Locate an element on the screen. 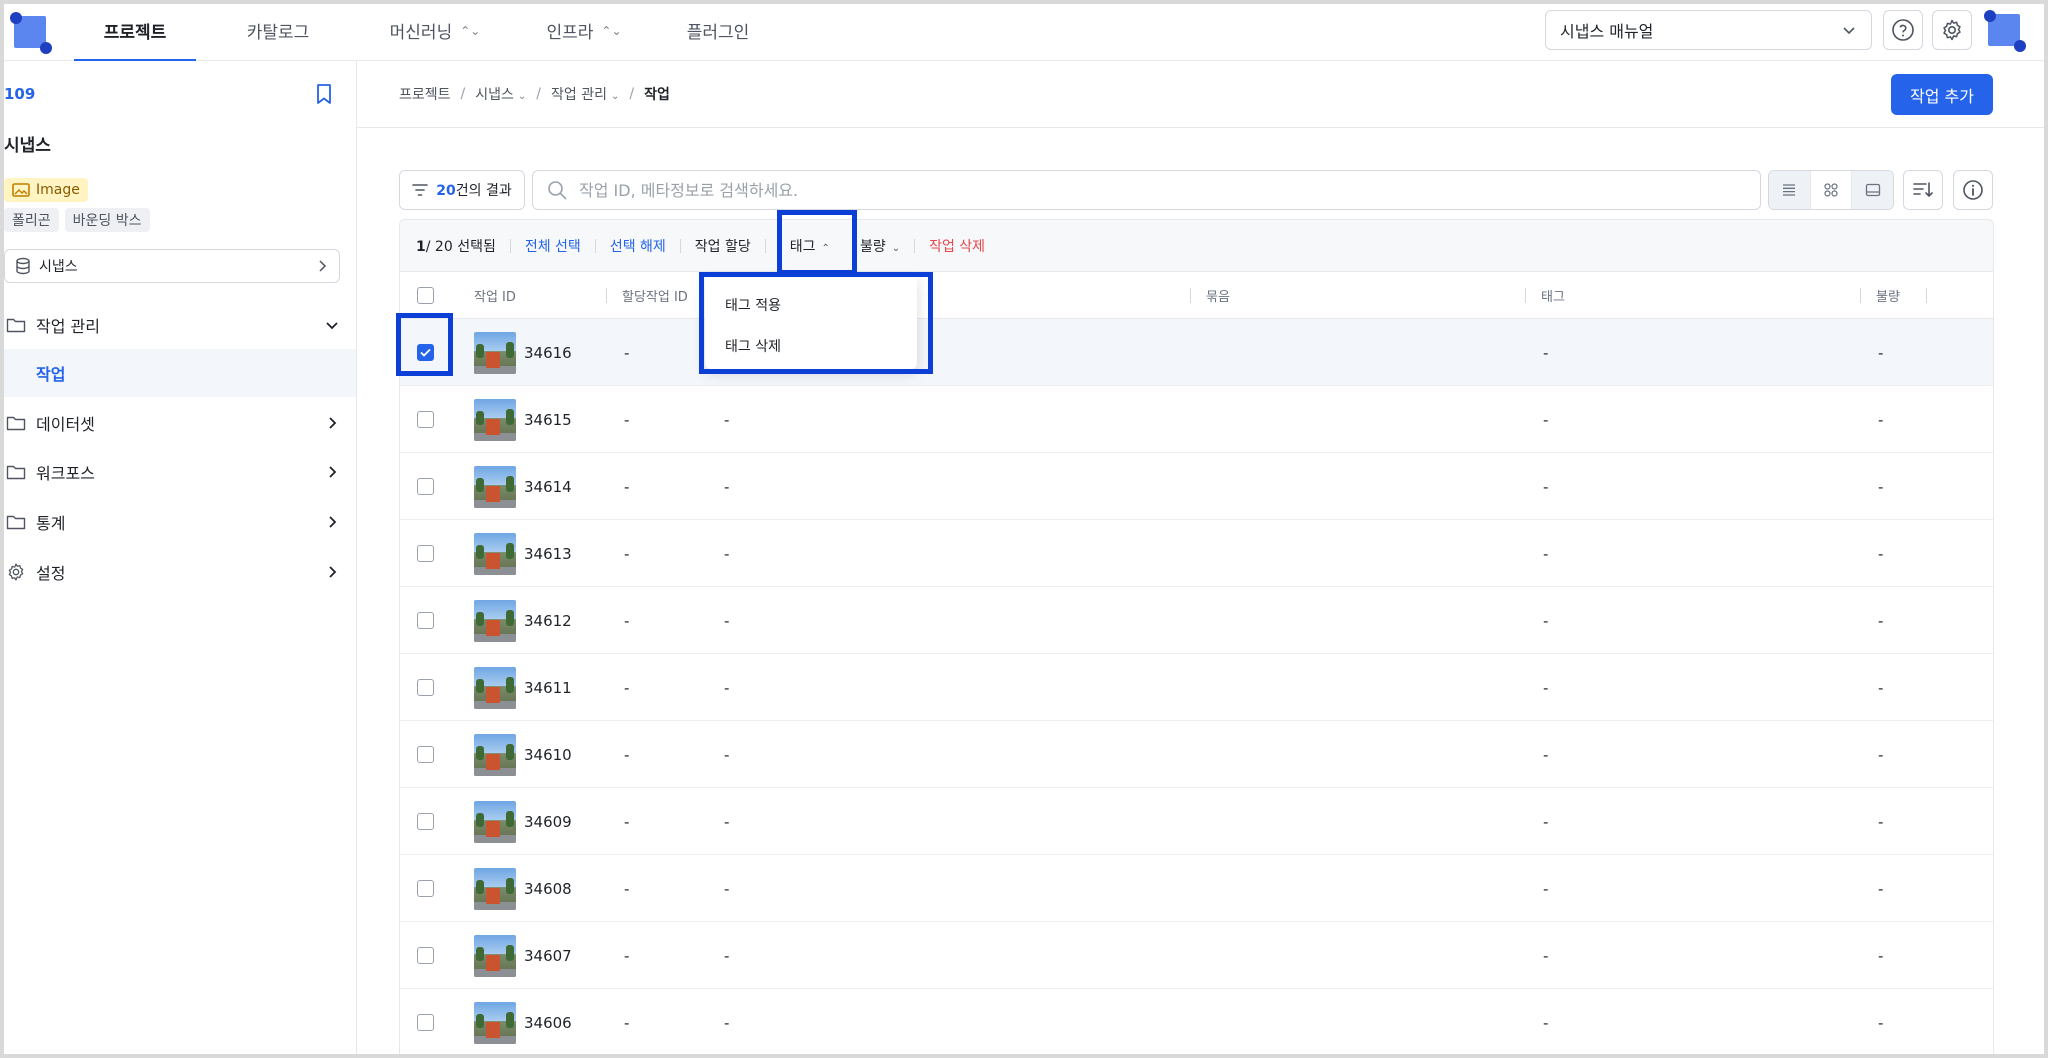 The image size is (2048, 1058). nav-item-catalog: 카탈로그 is located at coordinates (278, 30).